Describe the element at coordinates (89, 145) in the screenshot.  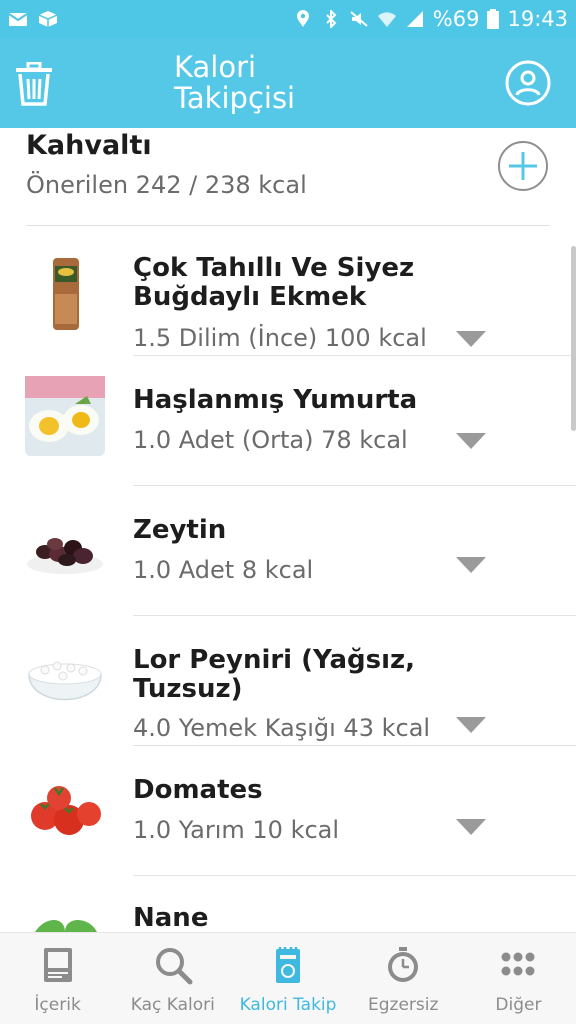
I see `meal-title: Kahvaltı` at that location.